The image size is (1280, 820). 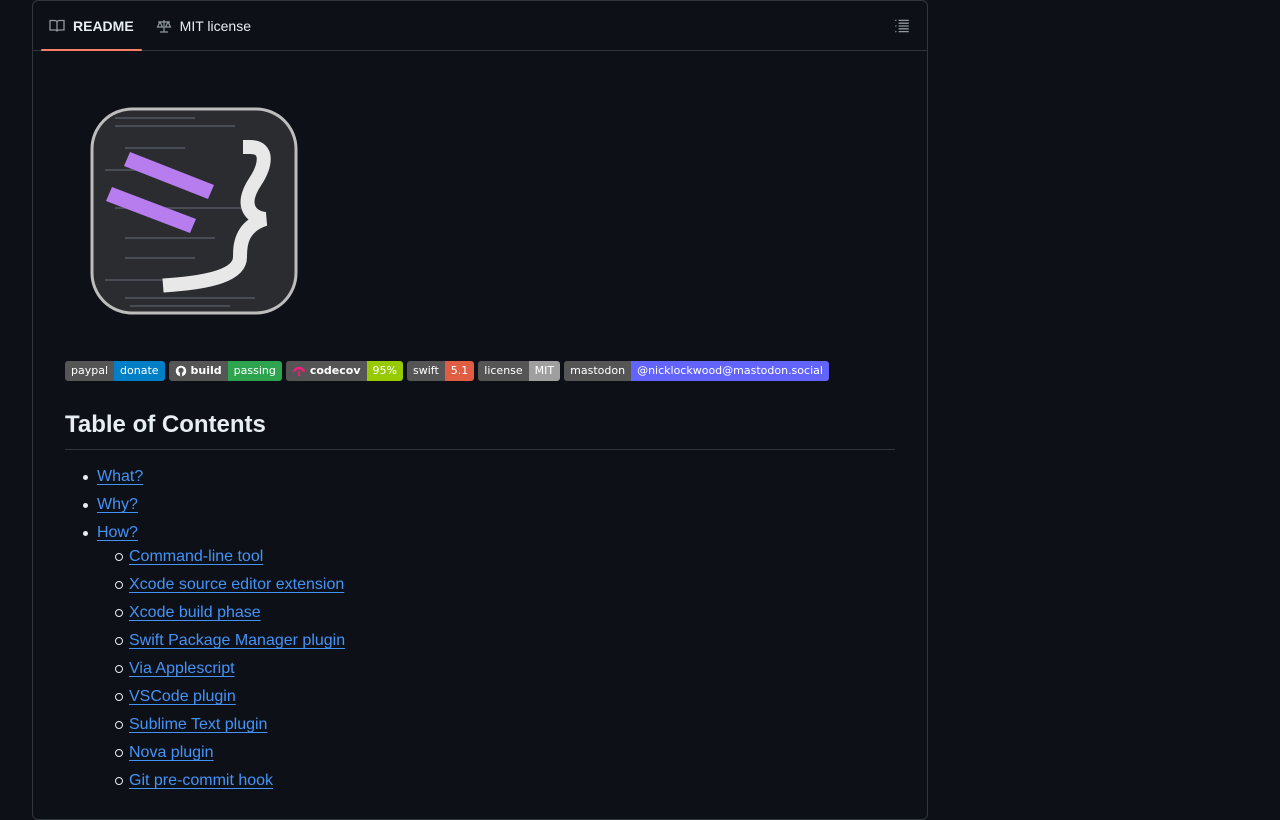 I want to click on toc-item: Sublime Text plugin, so click(x=205, y=727).